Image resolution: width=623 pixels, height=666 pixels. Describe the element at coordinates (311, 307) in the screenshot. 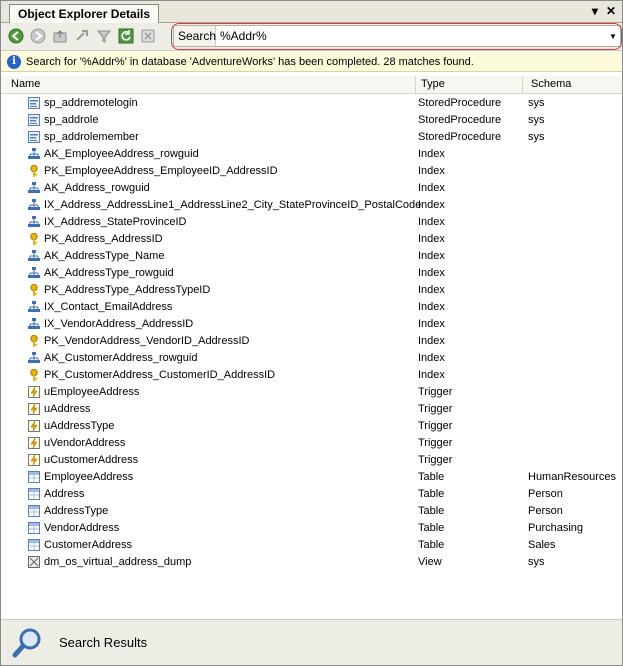

I see `table-row: IX_Contact_EmailAddress Index` at that location.